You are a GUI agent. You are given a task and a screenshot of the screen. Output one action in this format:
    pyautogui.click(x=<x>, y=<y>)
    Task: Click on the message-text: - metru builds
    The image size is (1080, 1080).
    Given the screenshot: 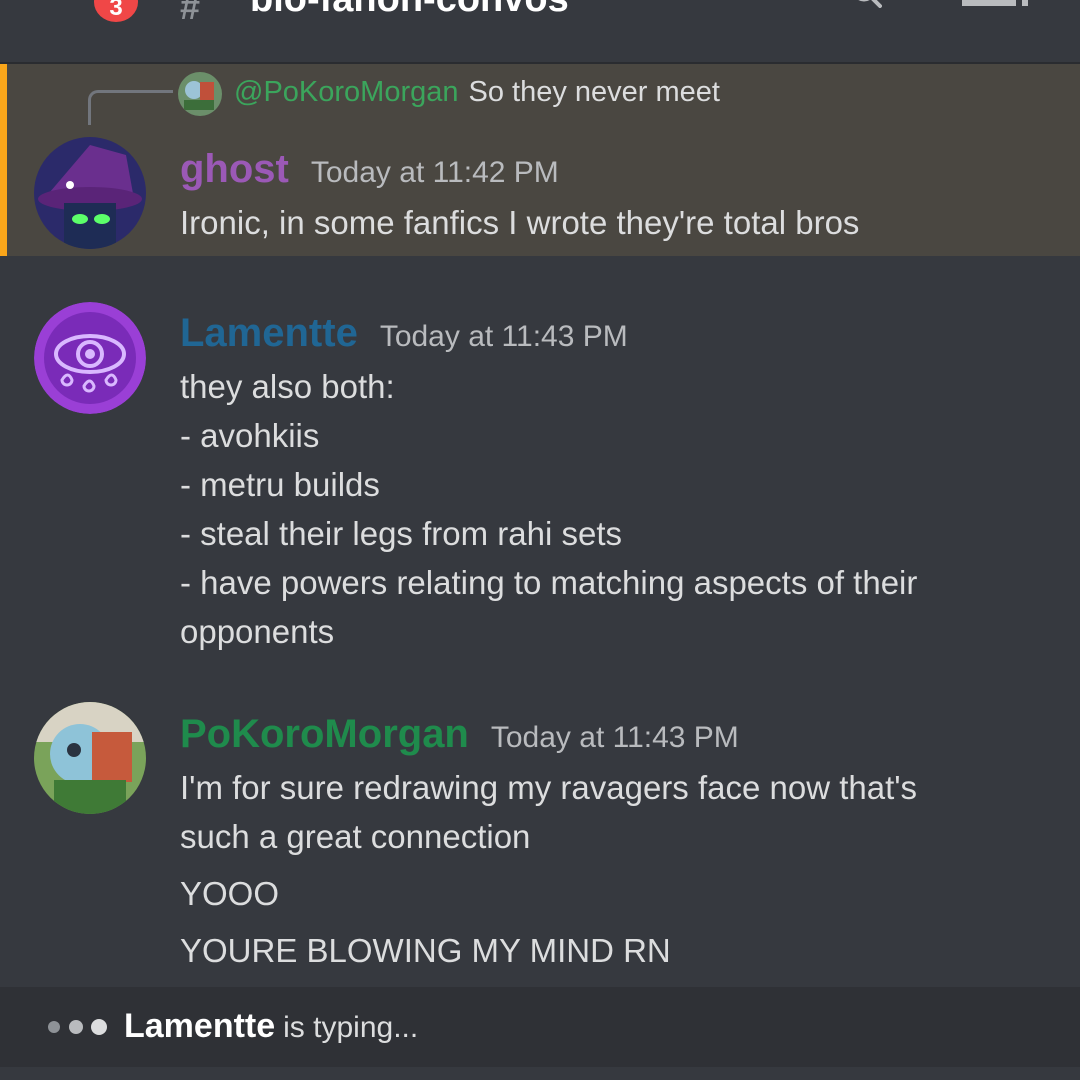 What is the action you would take?
    pyautogui.click(x=280, y=484)
    